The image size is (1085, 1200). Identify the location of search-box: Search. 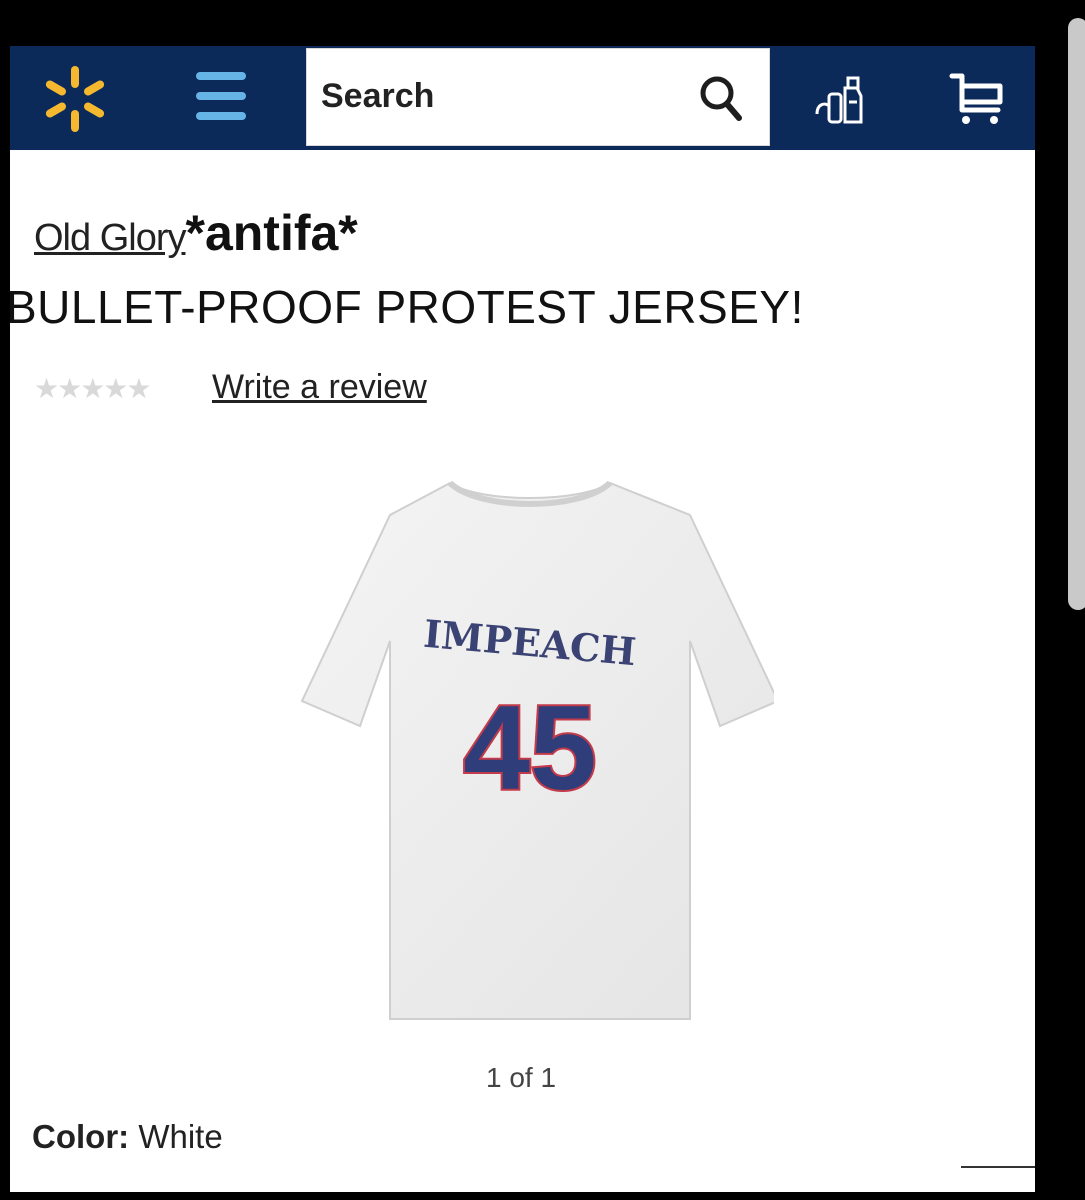
(538, 97).